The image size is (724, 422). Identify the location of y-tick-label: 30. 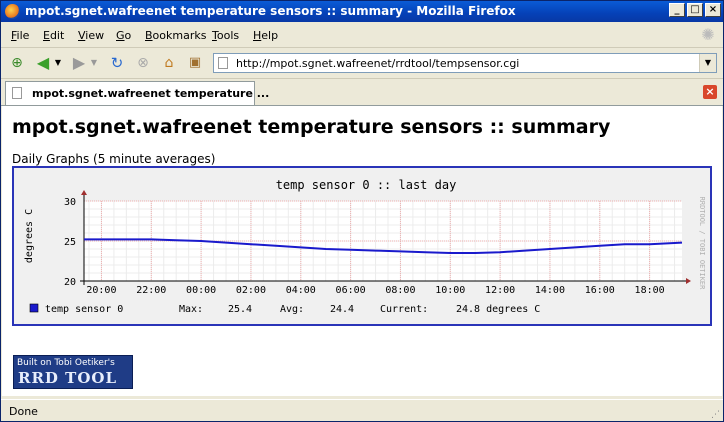
(70, 202).